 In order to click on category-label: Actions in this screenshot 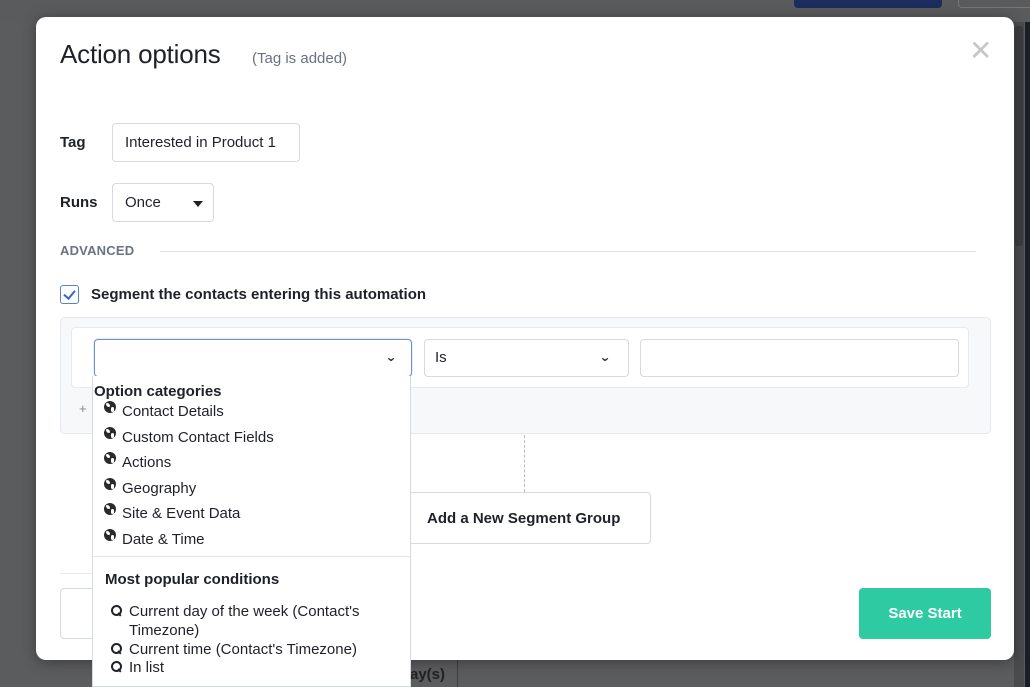, I will do `click(147, 462)`.